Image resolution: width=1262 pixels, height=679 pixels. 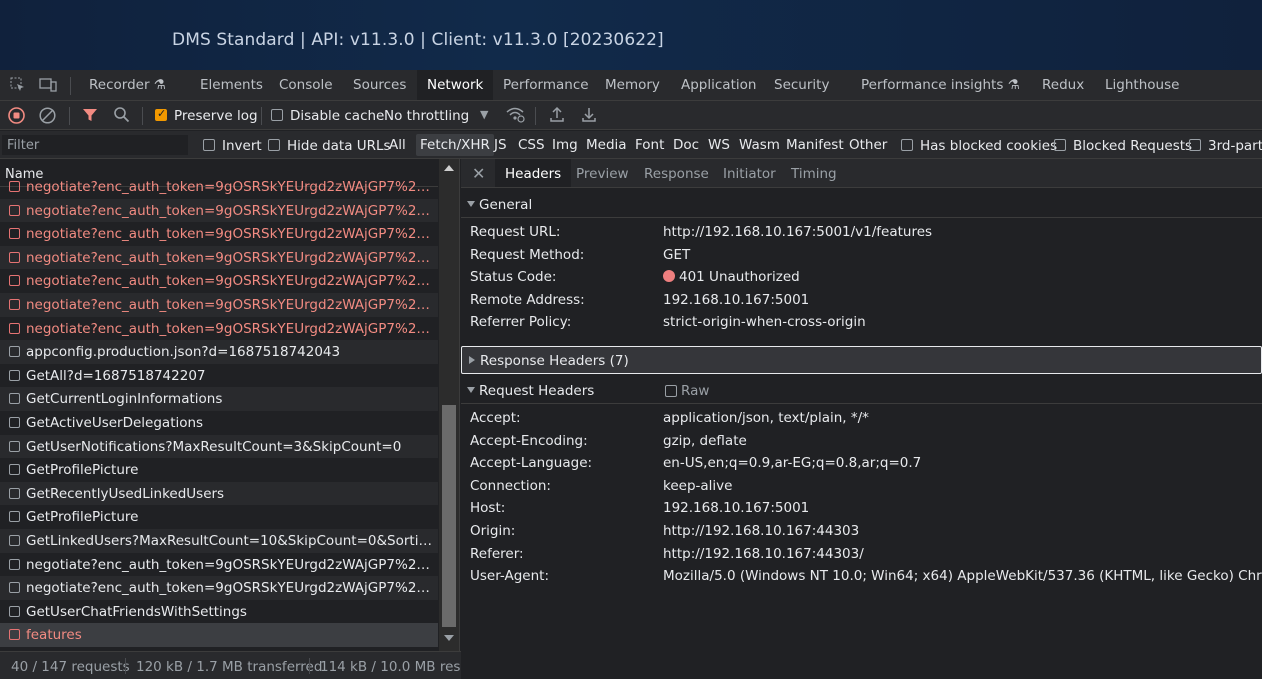 I want to click on type-manifest: Manifest, so click(x=815, y=145).